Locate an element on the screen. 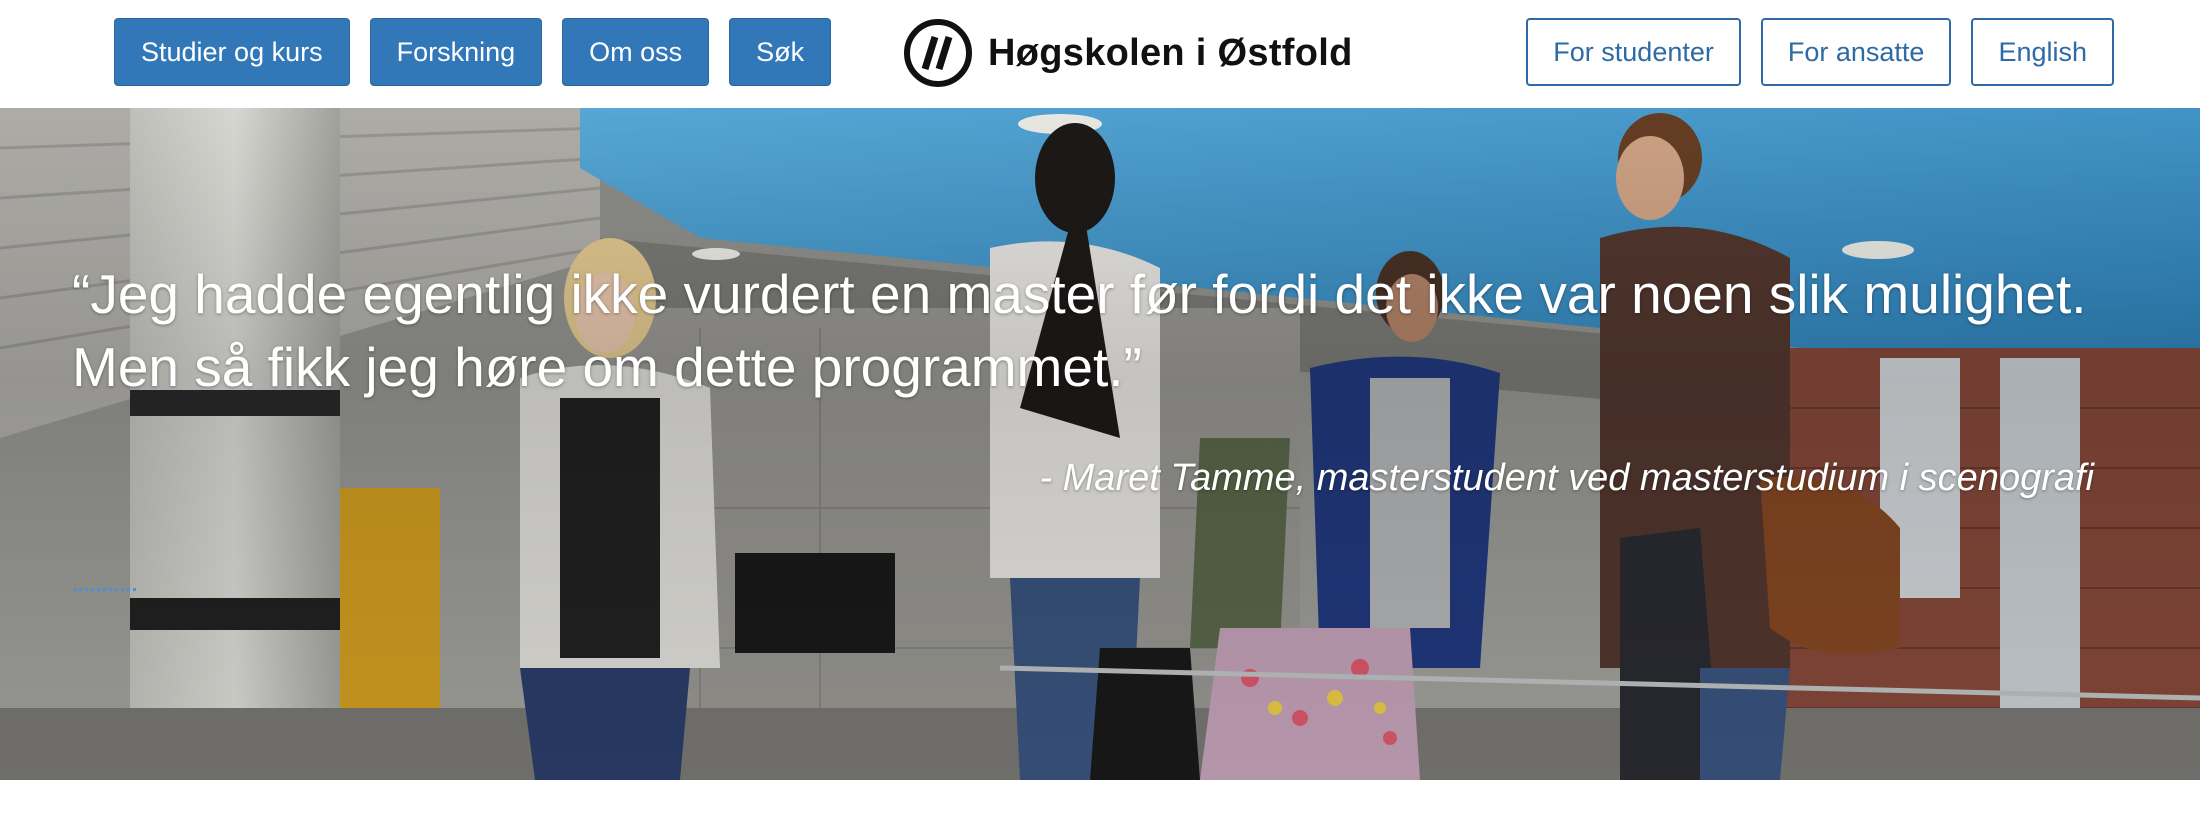  nav-om-oss-button: Om oss is located at coordinates (636, 52).